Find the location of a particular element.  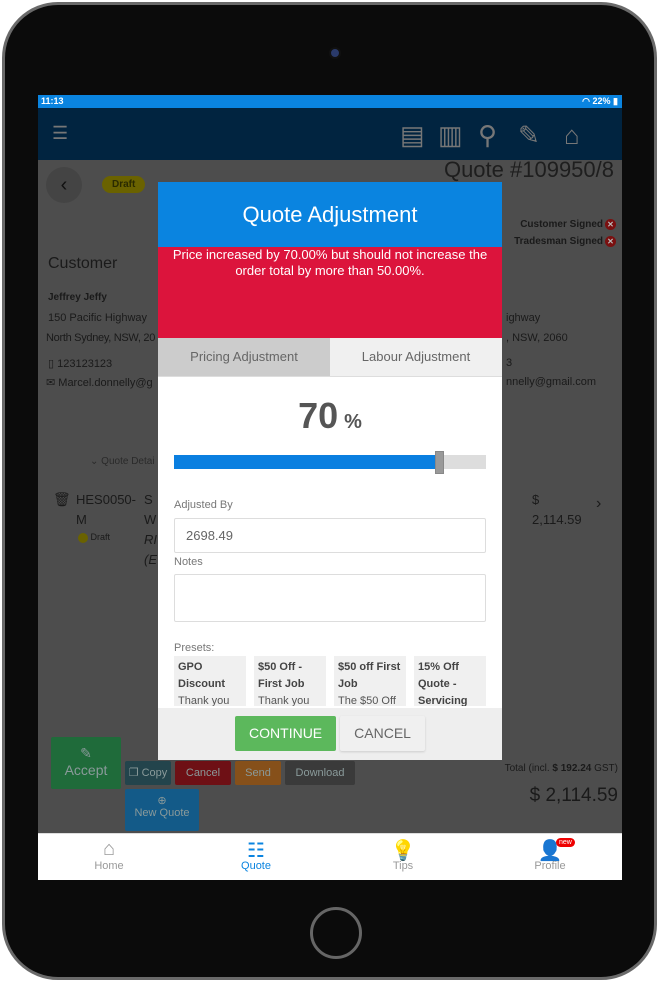

phone-icon: ▯ is located at coordinates (53, 364).